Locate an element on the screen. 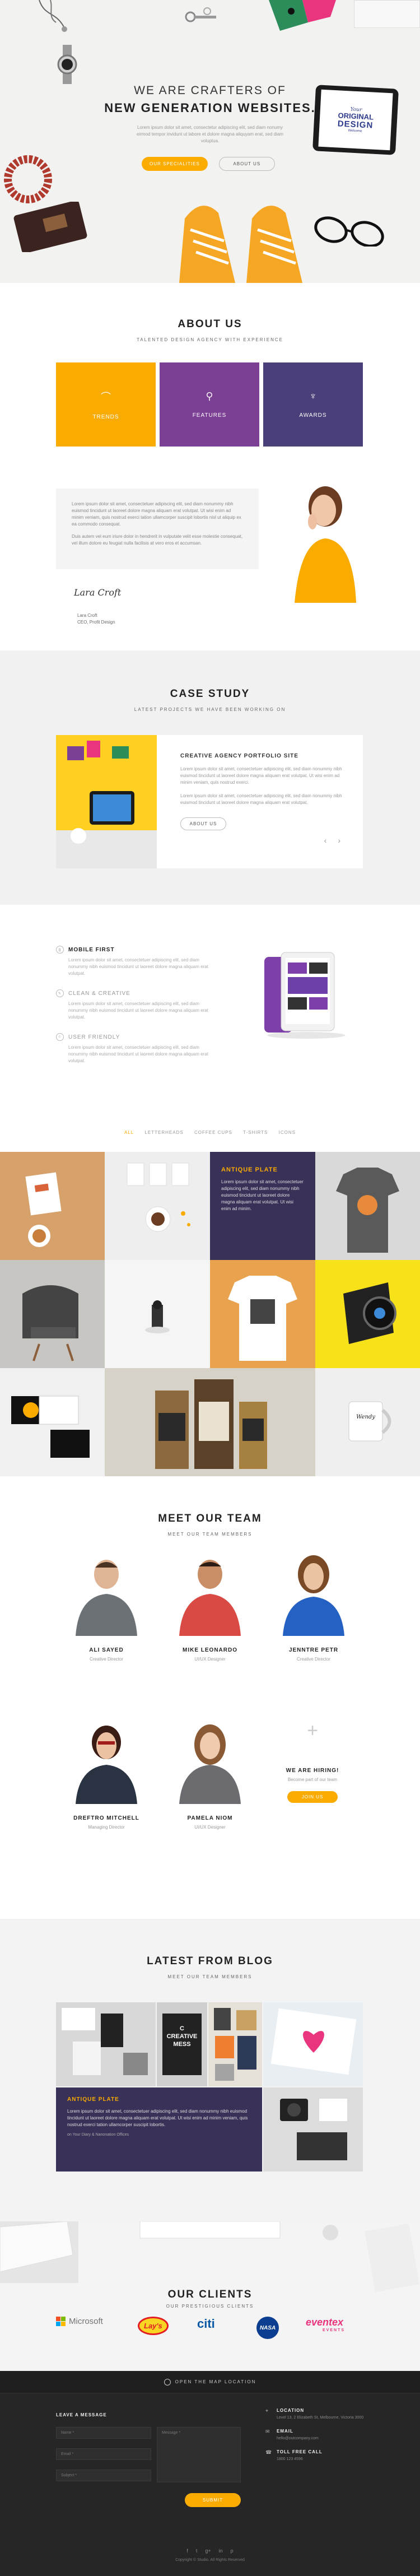  clients-subtitle: OUR PRESTIGIOUS CLIENTS is located at coordinates (210, 2306).